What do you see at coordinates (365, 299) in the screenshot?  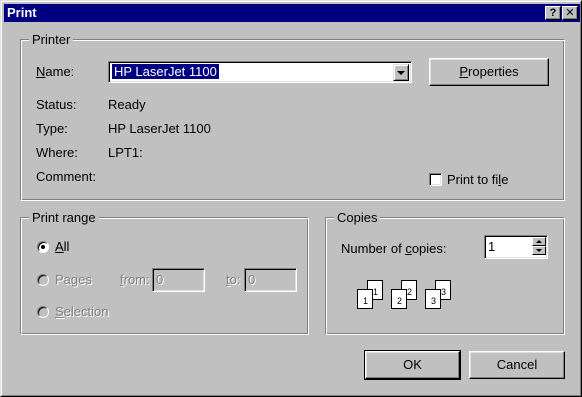 I see `collate-page: 1` at bounding box center [365, 299].